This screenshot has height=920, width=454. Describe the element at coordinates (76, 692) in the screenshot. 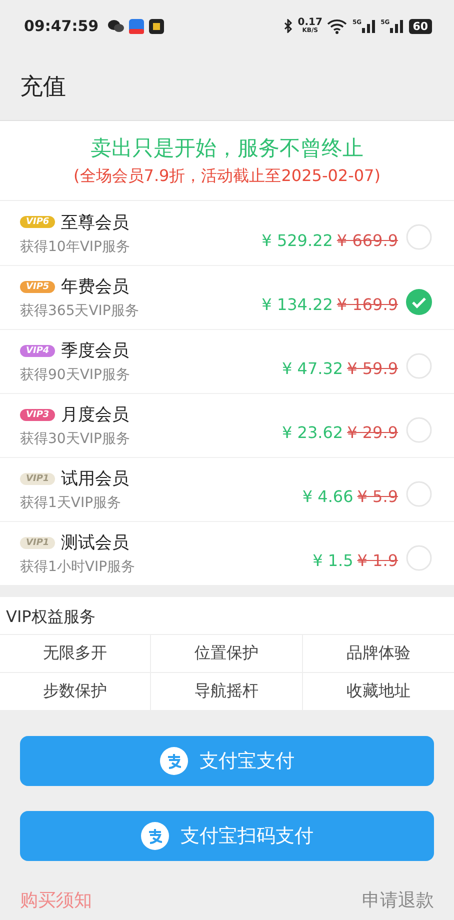

I see `benefit-item: 步数保护` at that location.